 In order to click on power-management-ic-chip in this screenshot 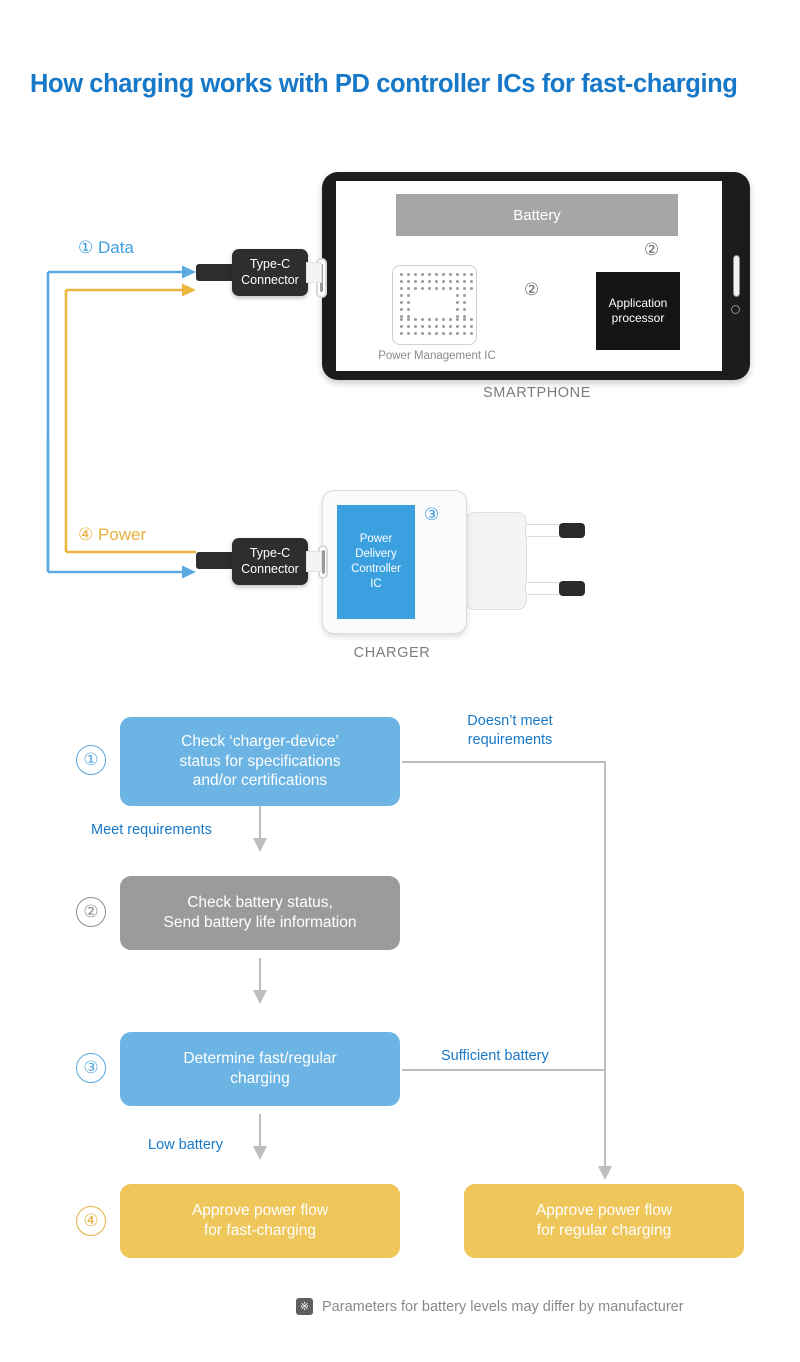, I will do `click(434, 305)`.